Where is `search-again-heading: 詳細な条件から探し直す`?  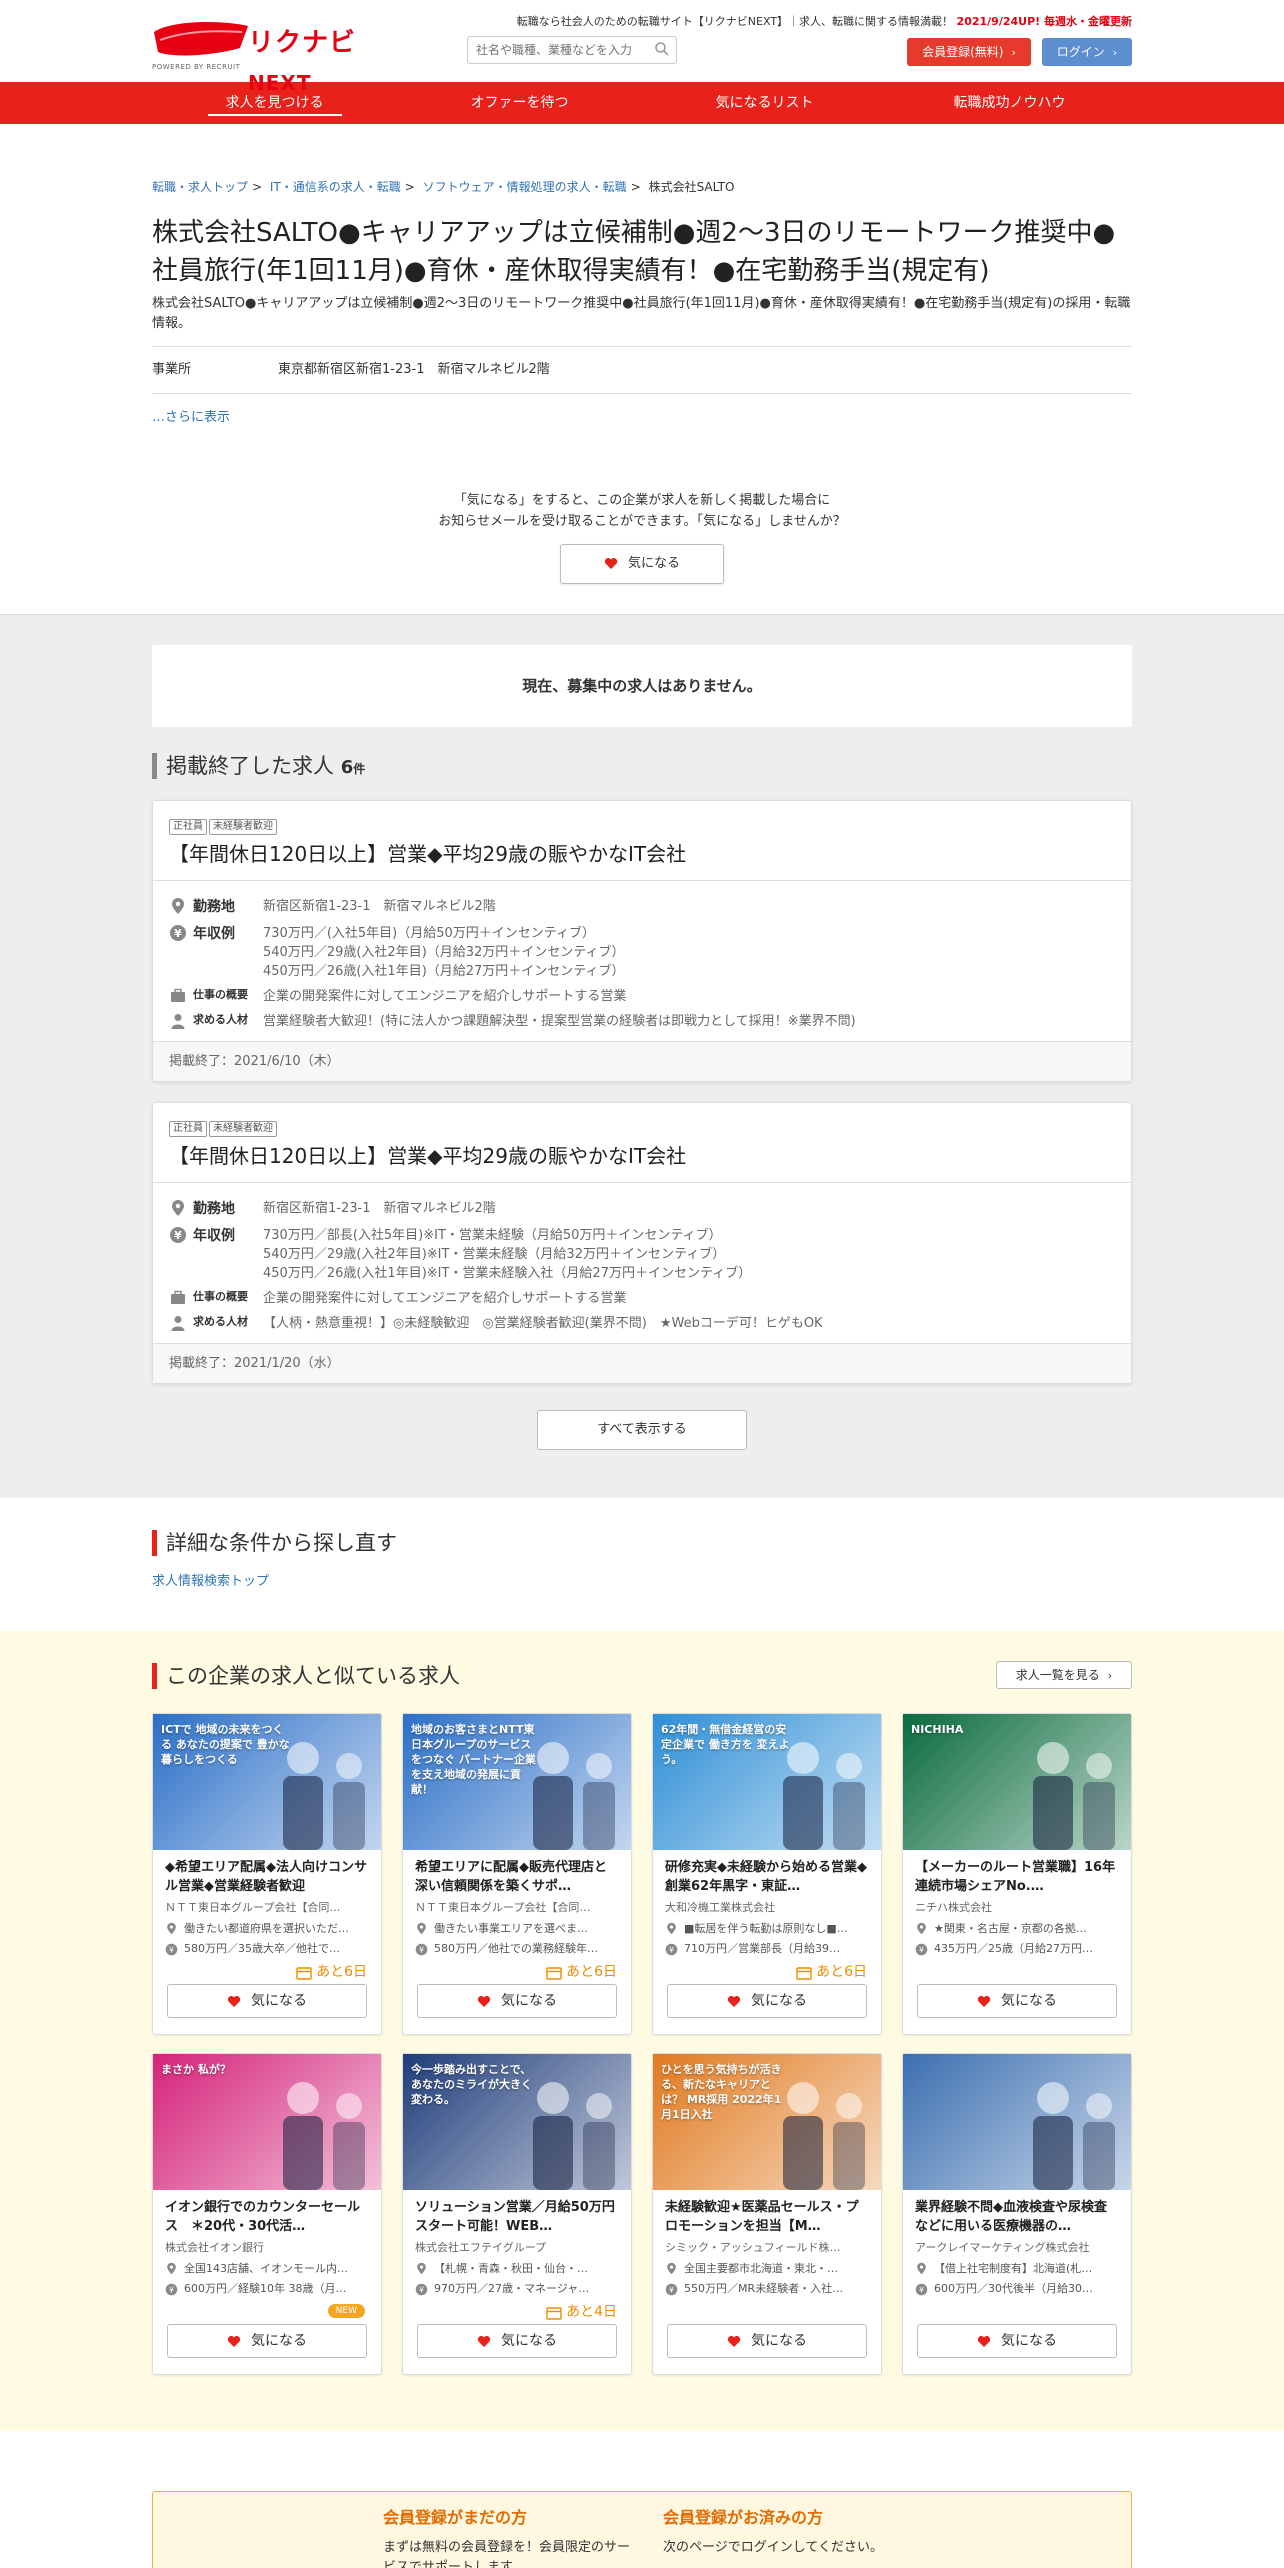
search-again-heading: 詳細な条件から探し直す is located at coordinates (642, 1543).